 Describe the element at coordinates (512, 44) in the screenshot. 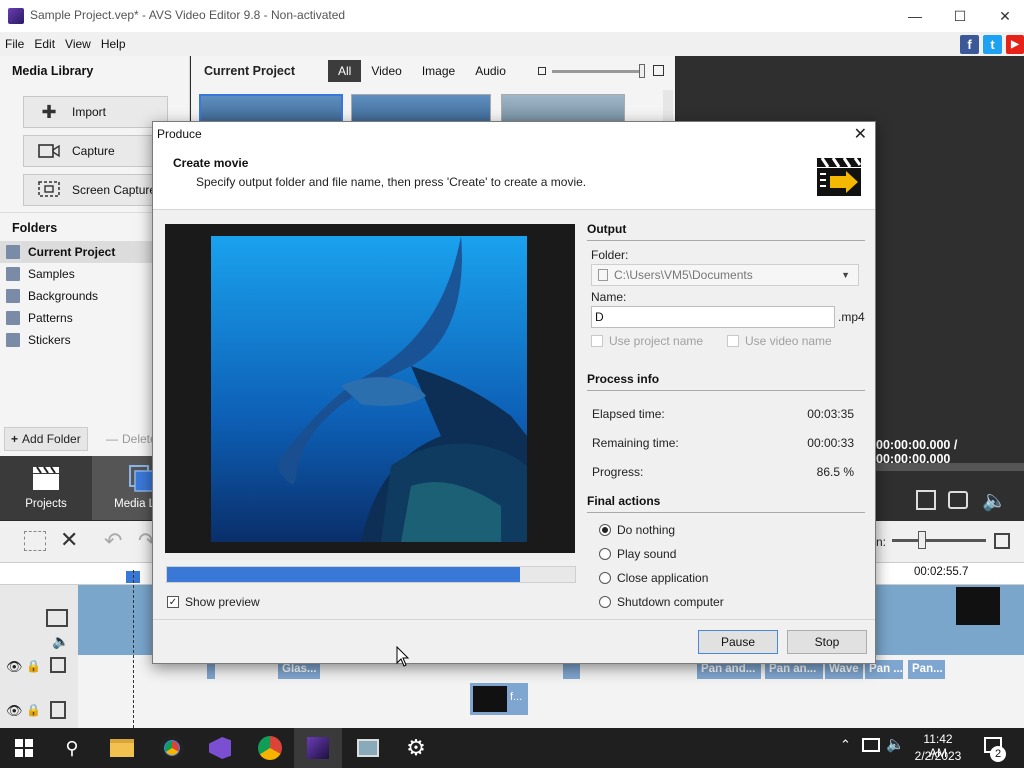

I see `menu-bar: File Edit View Help` at that location.